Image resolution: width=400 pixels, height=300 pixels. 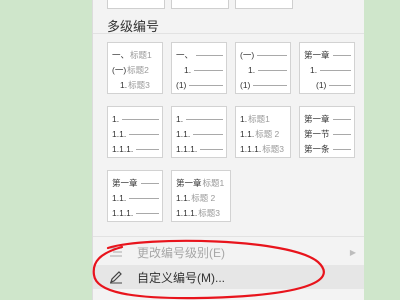 I want to click on numbering-style-tile: 第一章 标题1 1.1. 标题 2 1.1.1. 标题3, so click(x=201, y=196).